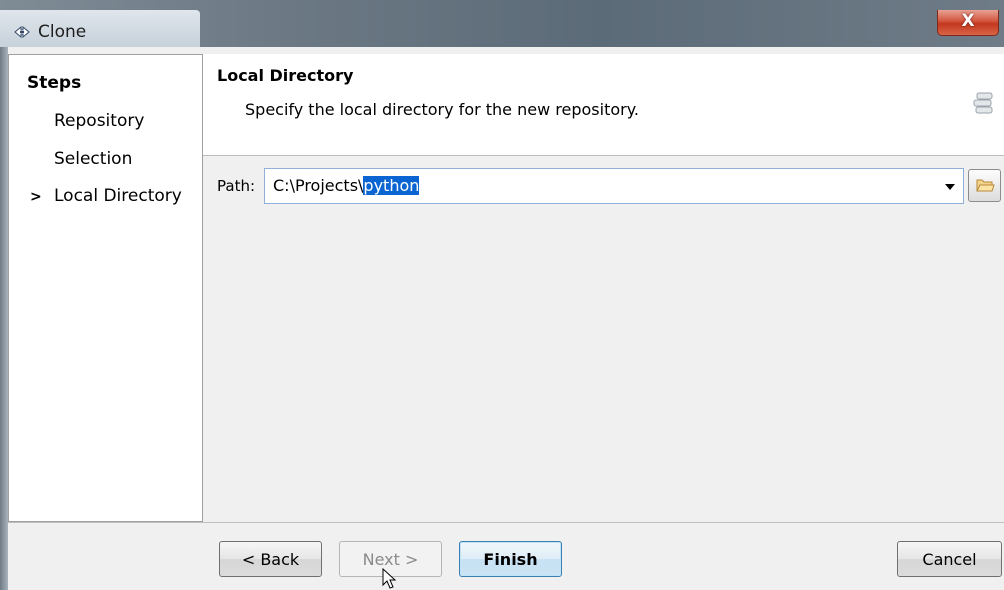 The height and width of the screenshot is (590, 1004). What do you see at coordinates (318, 185) in the screenshot?
I see `path-text: C:\Projects\` at bounding box center [318, 185].